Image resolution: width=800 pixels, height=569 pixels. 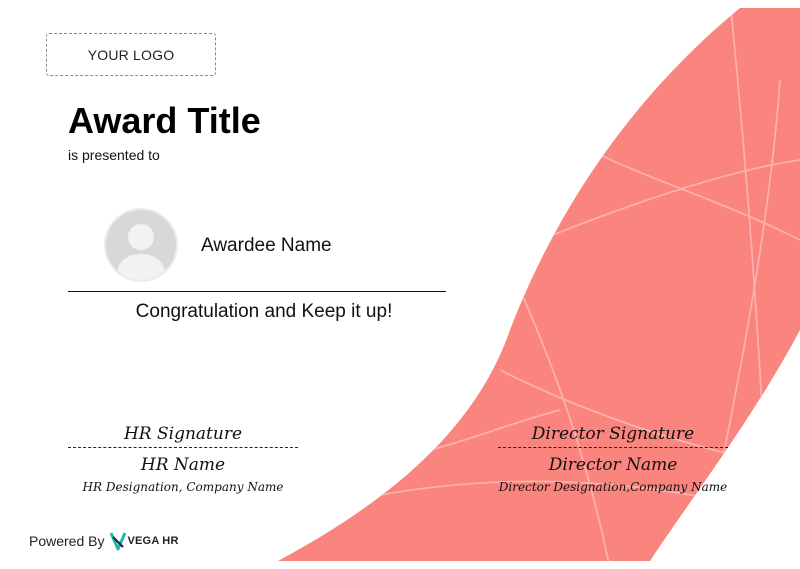 I want to click on vega-hr-logo-icon, so click(x=118, y=541).